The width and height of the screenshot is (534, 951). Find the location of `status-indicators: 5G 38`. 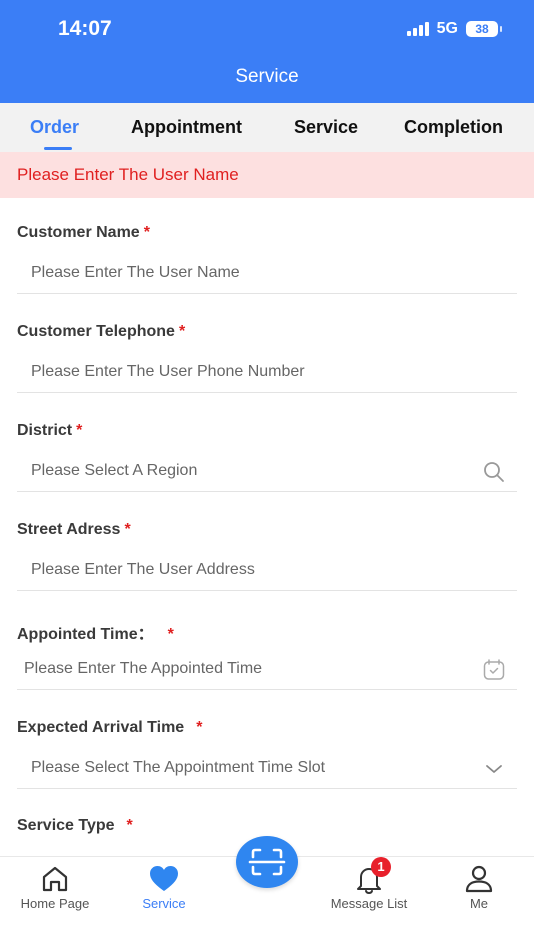

status-indicators: 5G 38 is located at coordinates (454, 29).